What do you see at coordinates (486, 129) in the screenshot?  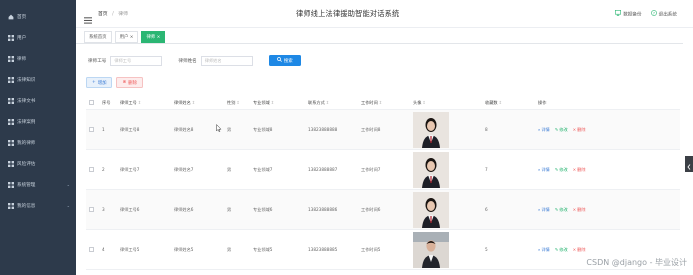 I see `favorites-cell: 8` at bounding box center [486, 129].